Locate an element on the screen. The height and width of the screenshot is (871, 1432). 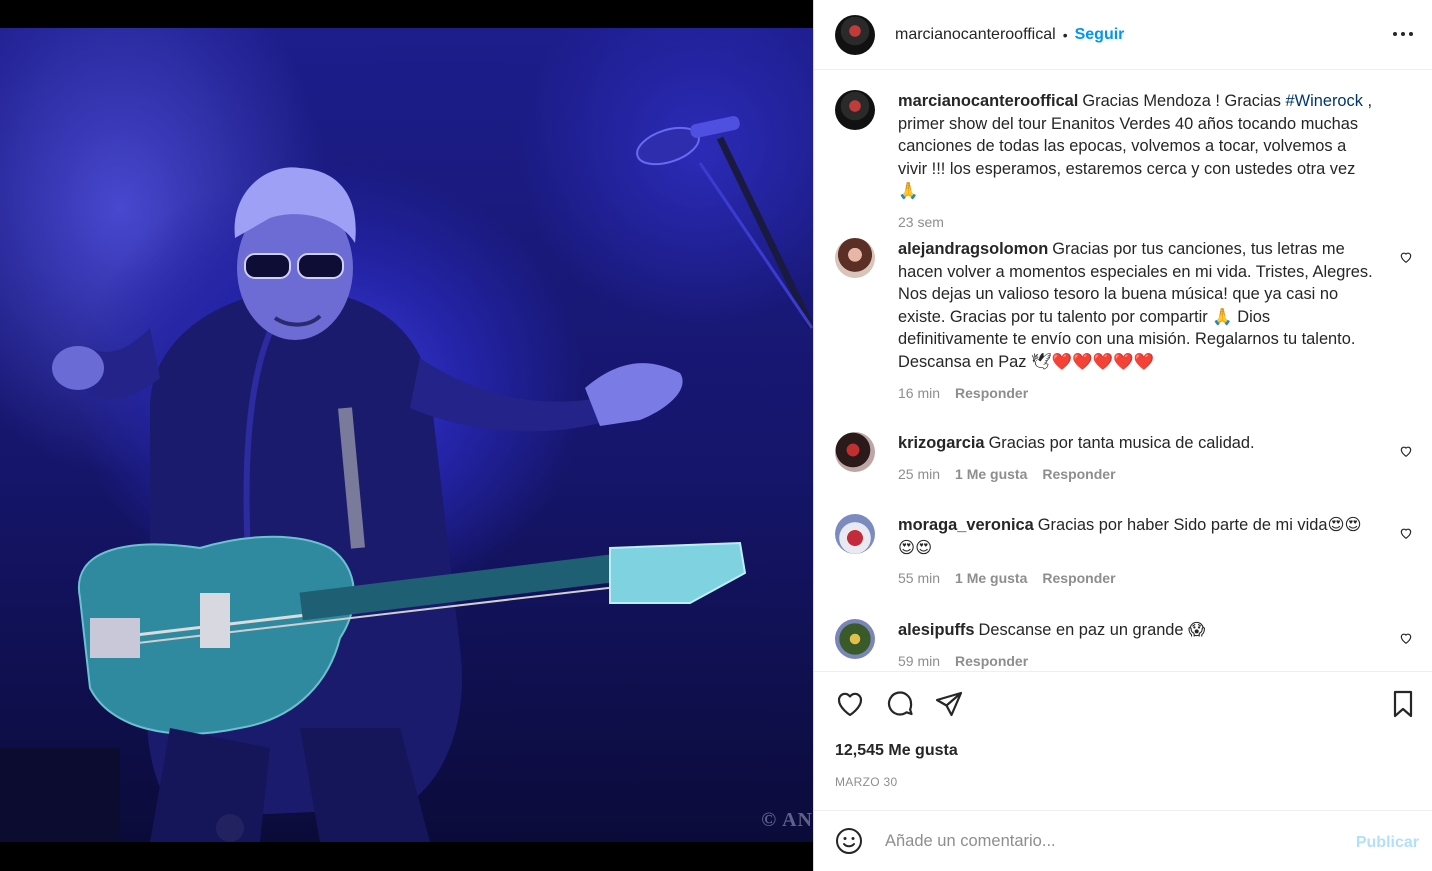
author-avatar is located at coordinates (855, 34).